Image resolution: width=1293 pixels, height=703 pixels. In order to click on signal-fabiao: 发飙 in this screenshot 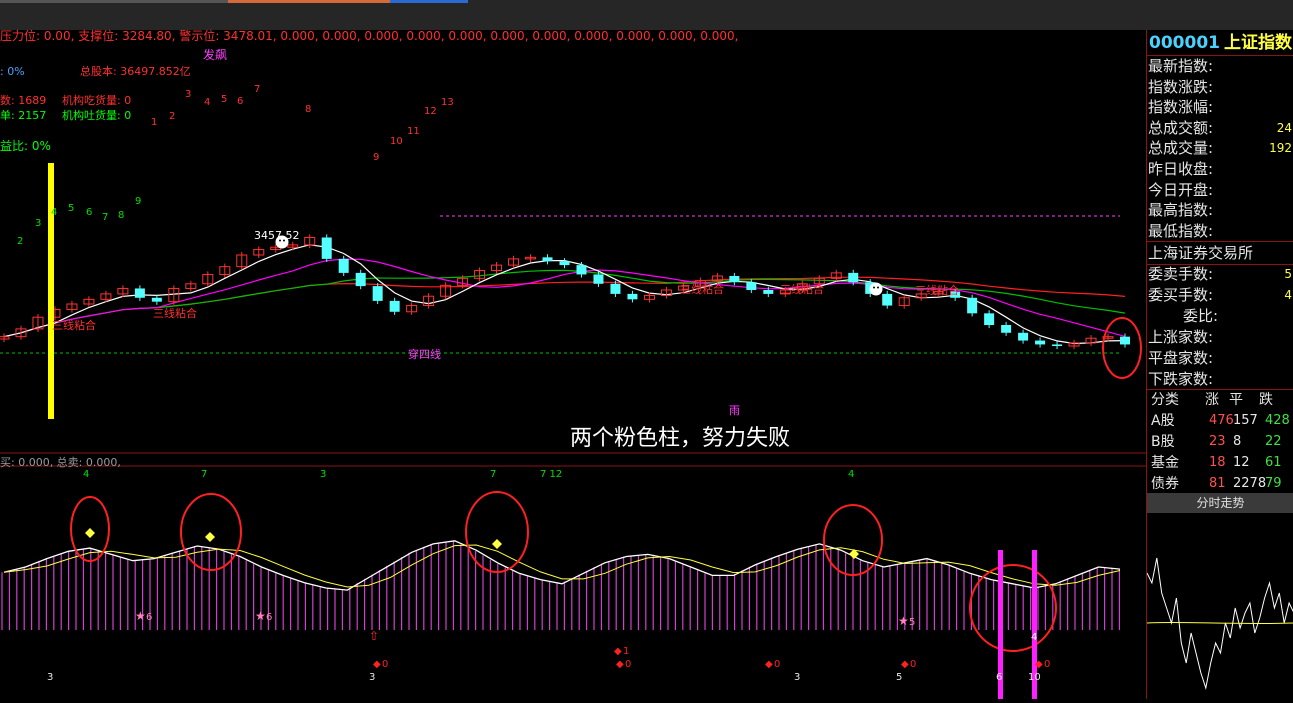, I will do `click(215, 55)`.